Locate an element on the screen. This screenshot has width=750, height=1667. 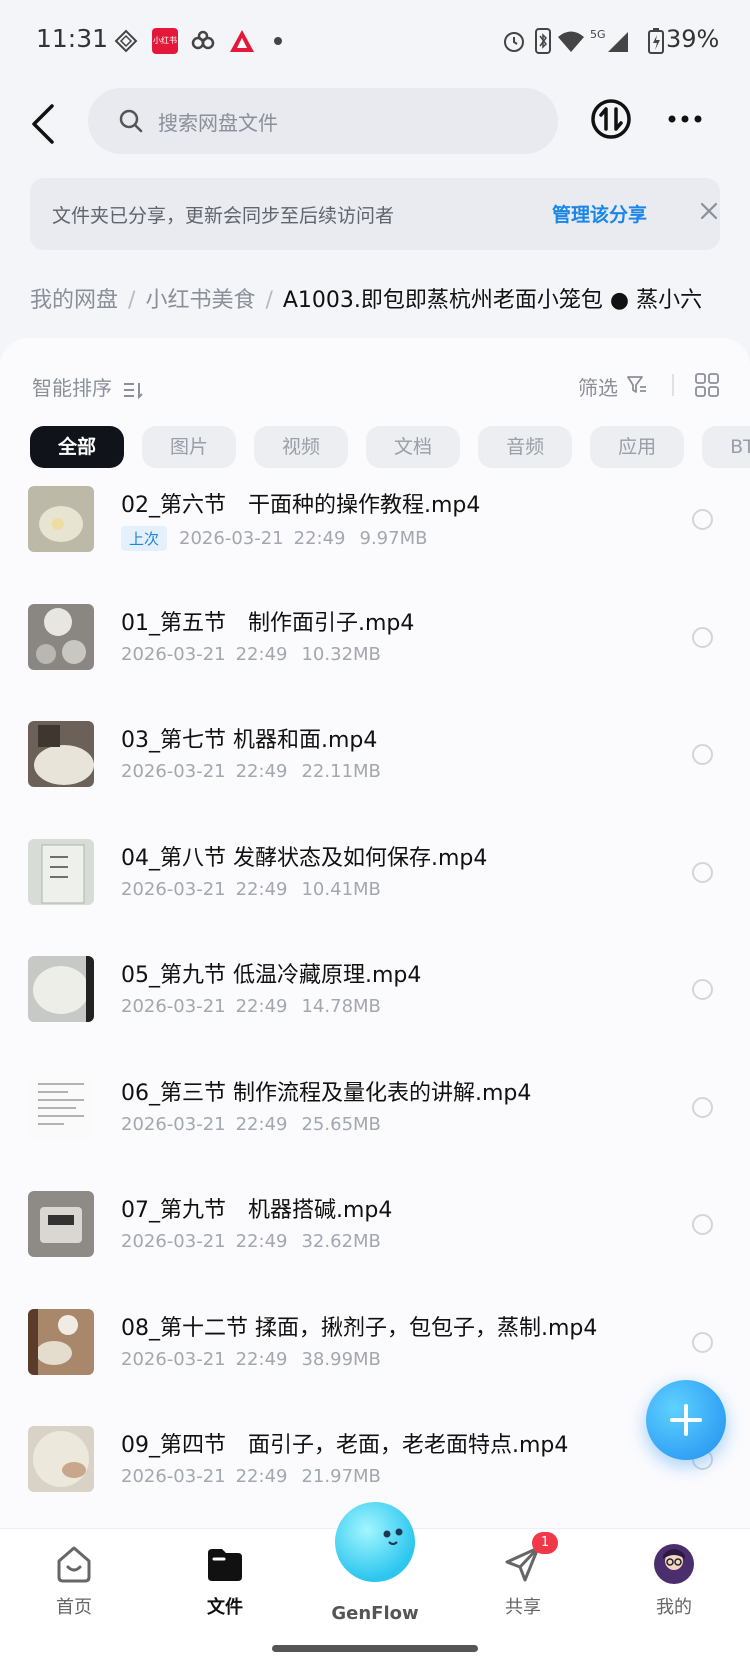
filter-button: 筛选 is located at coordinates (598, 386).